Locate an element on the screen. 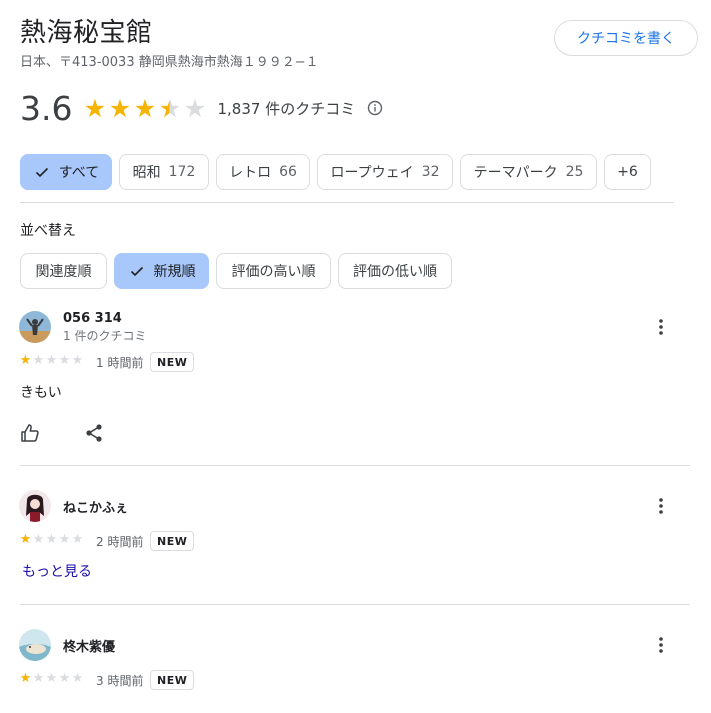  review-time: 3 時間前 is located at coordinates (120, 681).